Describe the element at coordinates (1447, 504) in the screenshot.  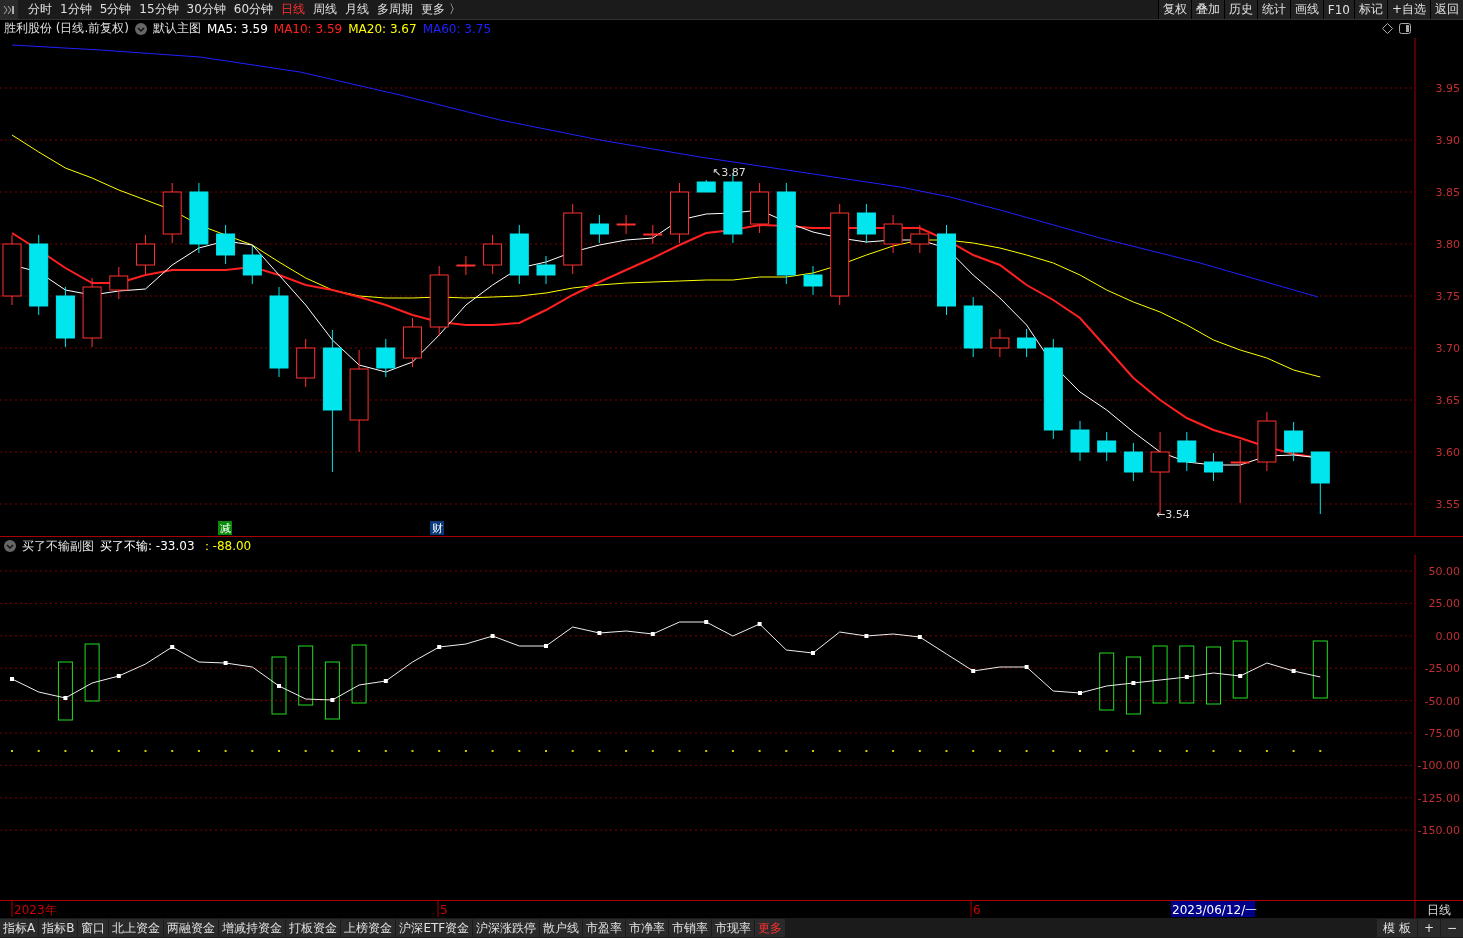
I see `price-axis-label: 3.55` at that location.